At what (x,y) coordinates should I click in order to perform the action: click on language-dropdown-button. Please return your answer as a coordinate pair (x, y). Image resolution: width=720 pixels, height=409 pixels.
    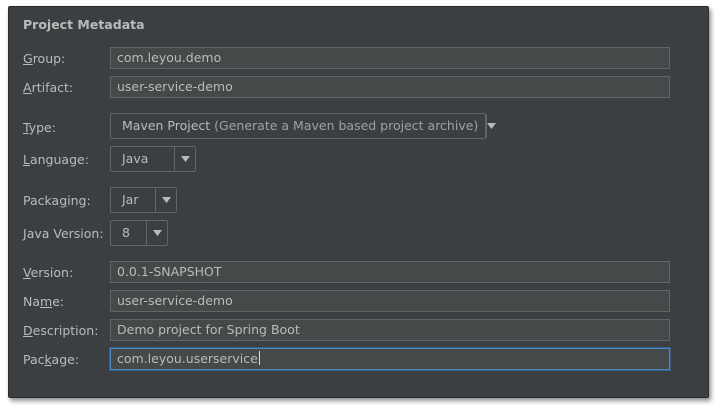
    Looking at the image, I should click on (184, 159).